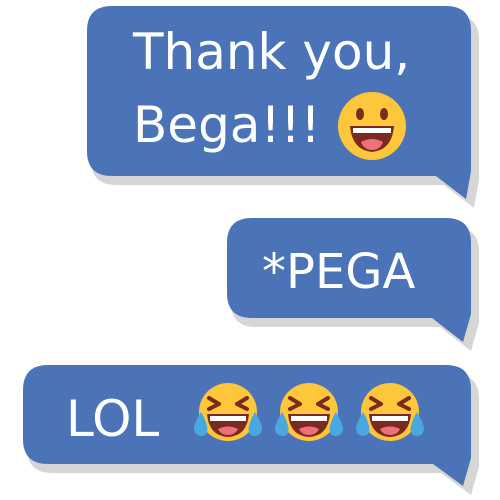 The width and height of the screenshot is (500, 500). What do you see at coordinates (227, 125) in the screenshot?
I see `message-1-line-2: Bega!!!` at bounding box center [227, 125].